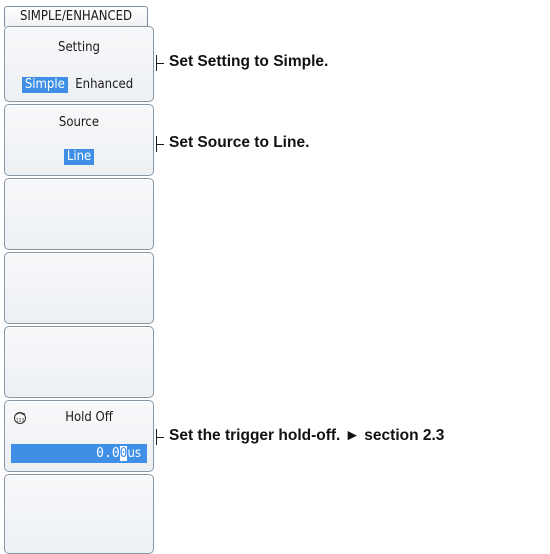  Describe the element at coordinates (160, 63) in the screenshot. I see `callout-line-setting` at that location.